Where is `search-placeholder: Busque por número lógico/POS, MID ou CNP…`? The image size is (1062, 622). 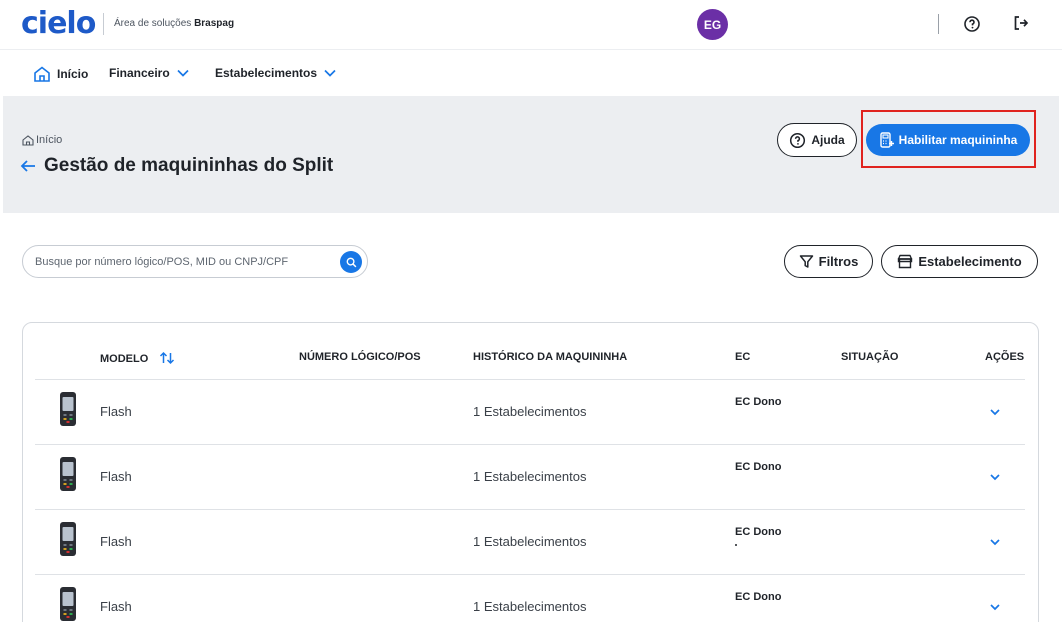 search-placeholder: Busque por número lógico/POS, MID ou CNP… is located at coordinates (162, 262).